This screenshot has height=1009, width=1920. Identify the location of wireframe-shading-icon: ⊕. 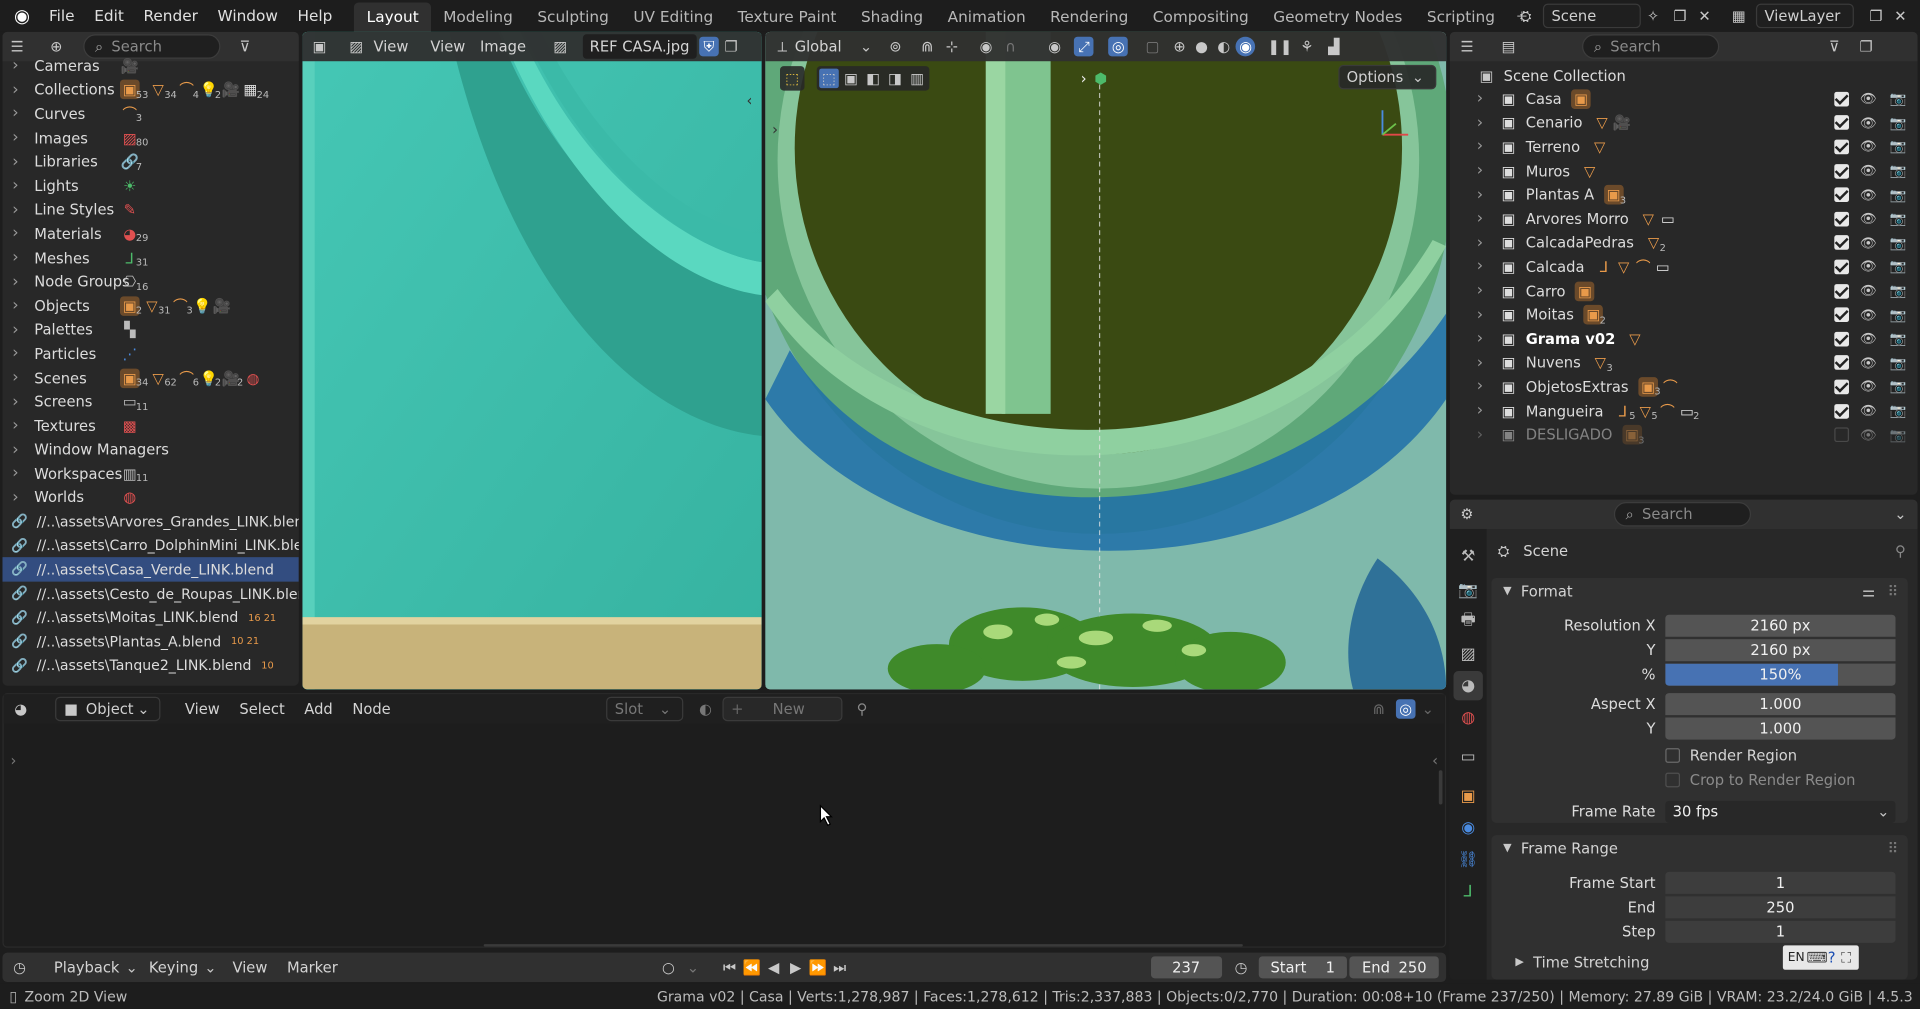
(1180, 47).